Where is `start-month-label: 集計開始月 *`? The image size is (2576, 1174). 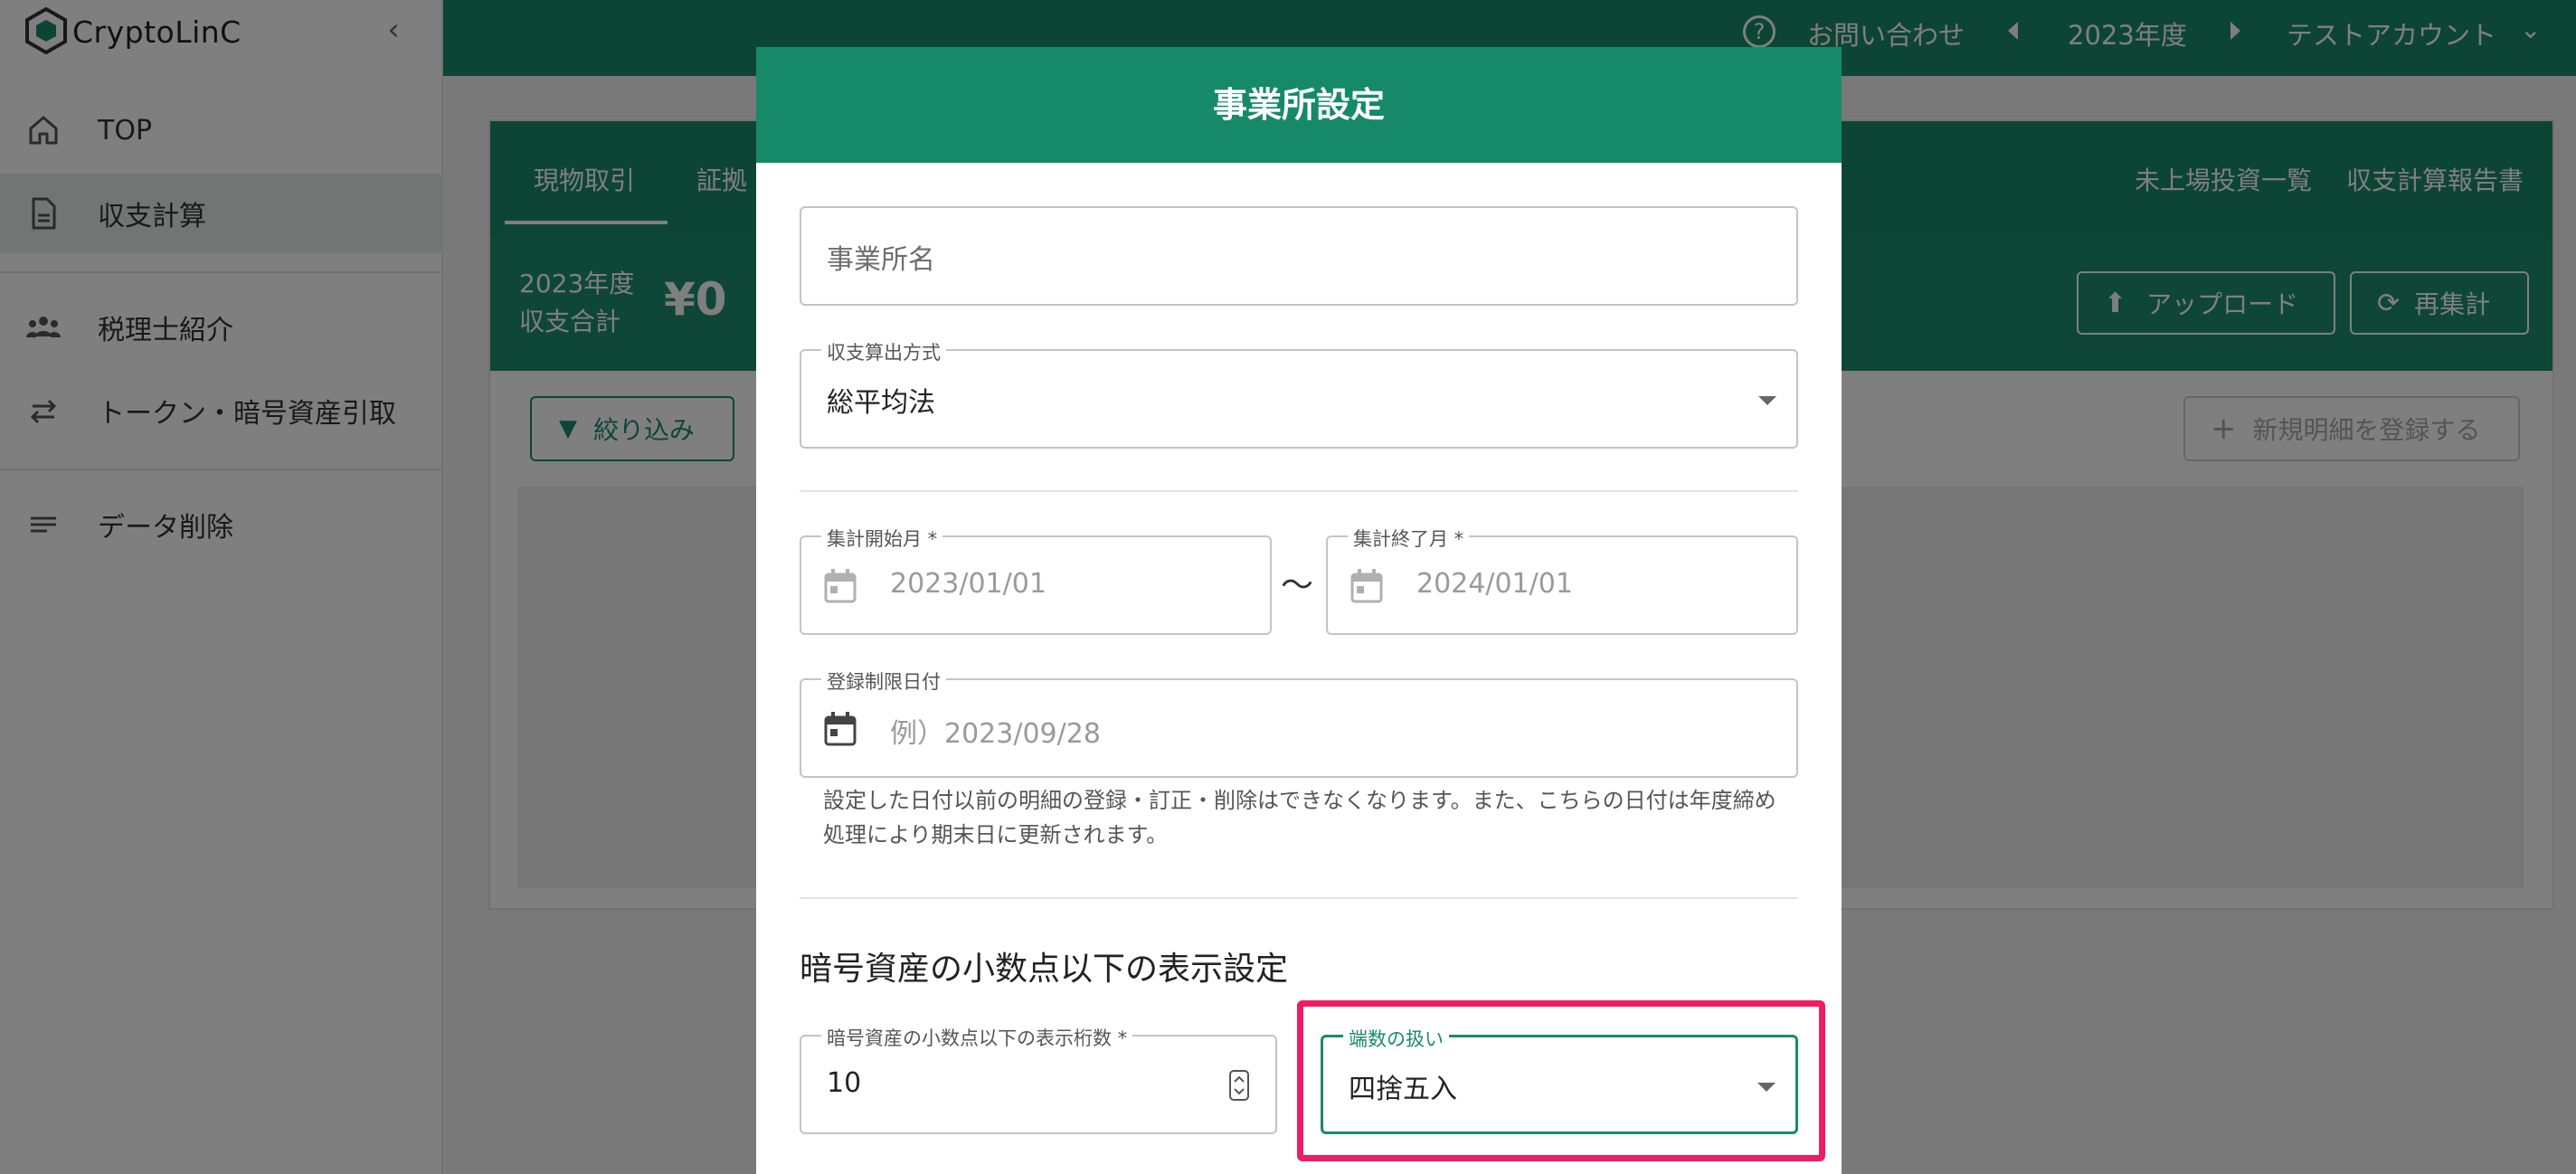 start-month-label: 集計開始月 * is located at coordinates (882, 539).